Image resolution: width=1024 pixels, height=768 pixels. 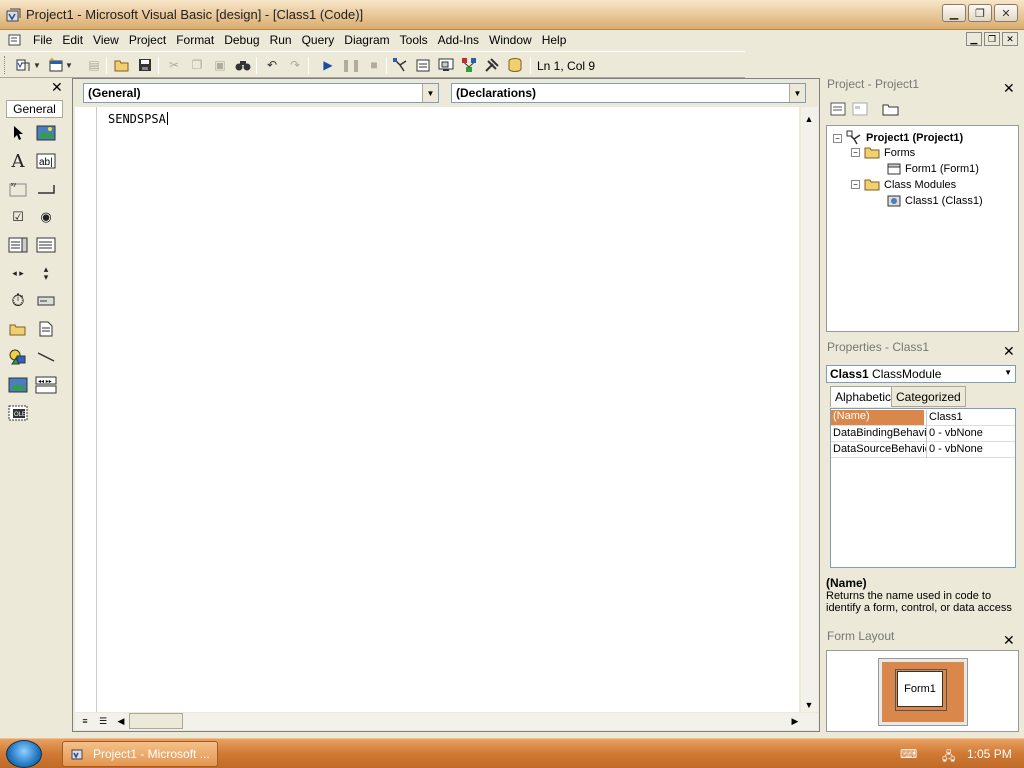 I want to click on combobox-tool-icon, so click(x=18, y=245).